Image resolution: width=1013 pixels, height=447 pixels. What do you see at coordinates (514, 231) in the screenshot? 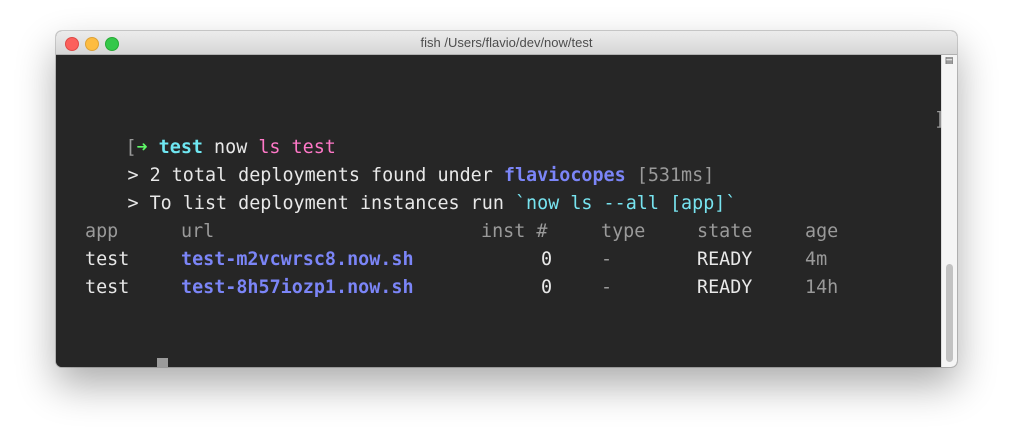
I see `header-inst: inst #` at bounding box center [514, 231].